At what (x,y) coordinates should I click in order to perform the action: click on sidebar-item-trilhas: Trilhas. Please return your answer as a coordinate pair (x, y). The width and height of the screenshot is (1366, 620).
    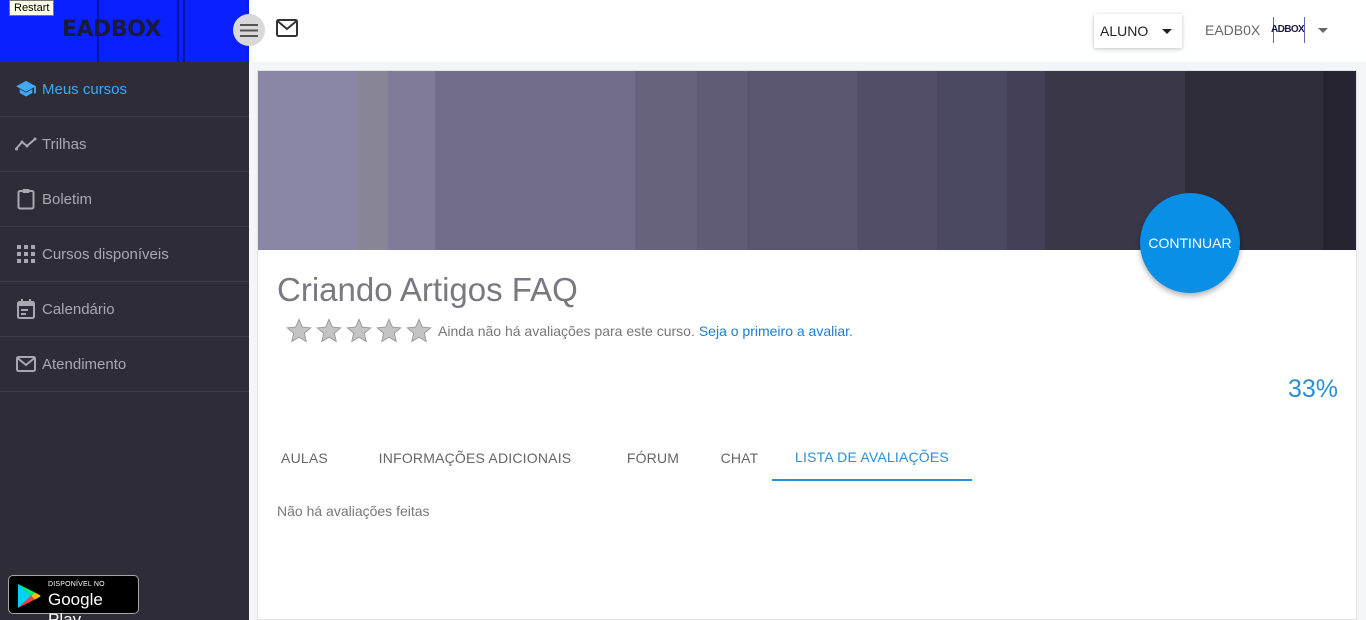
    Looking at the image, I should click on (124, 144).